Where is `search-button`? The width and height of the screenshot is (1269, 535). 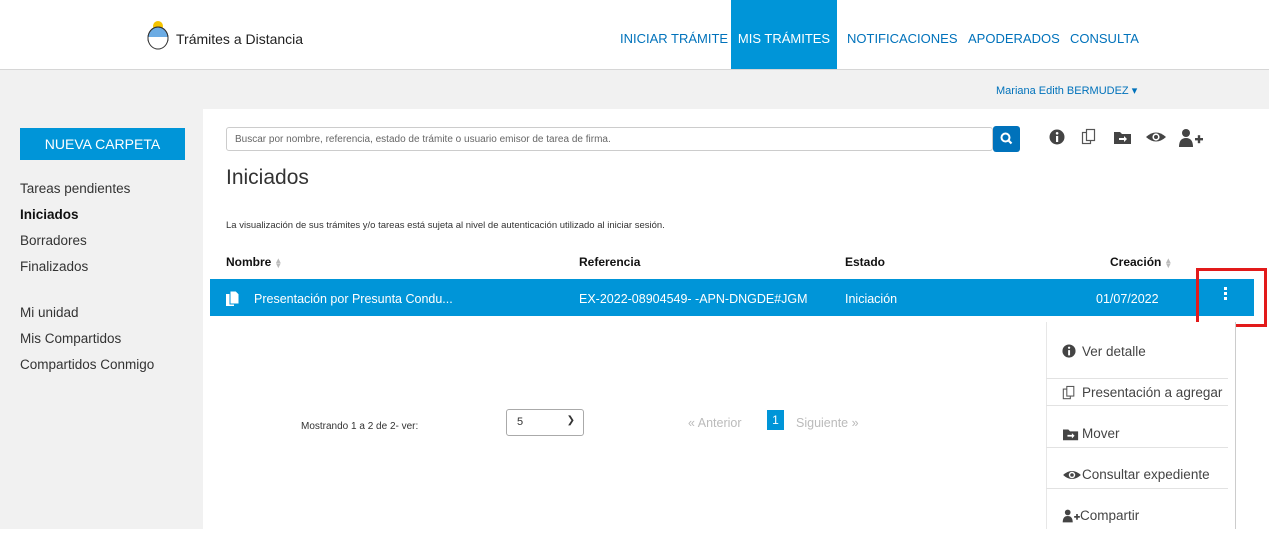
search-button is located at coordinates (1006, 139).